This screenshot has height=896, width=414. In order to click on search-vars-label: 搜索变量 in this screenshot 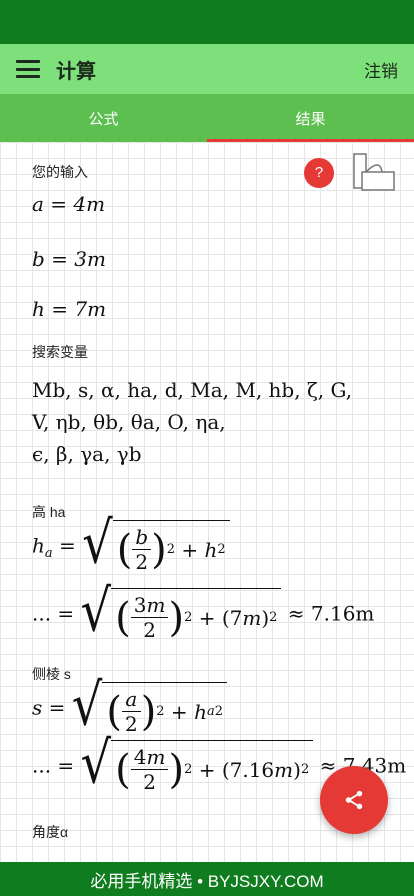, I will do `click(60, 352)`.